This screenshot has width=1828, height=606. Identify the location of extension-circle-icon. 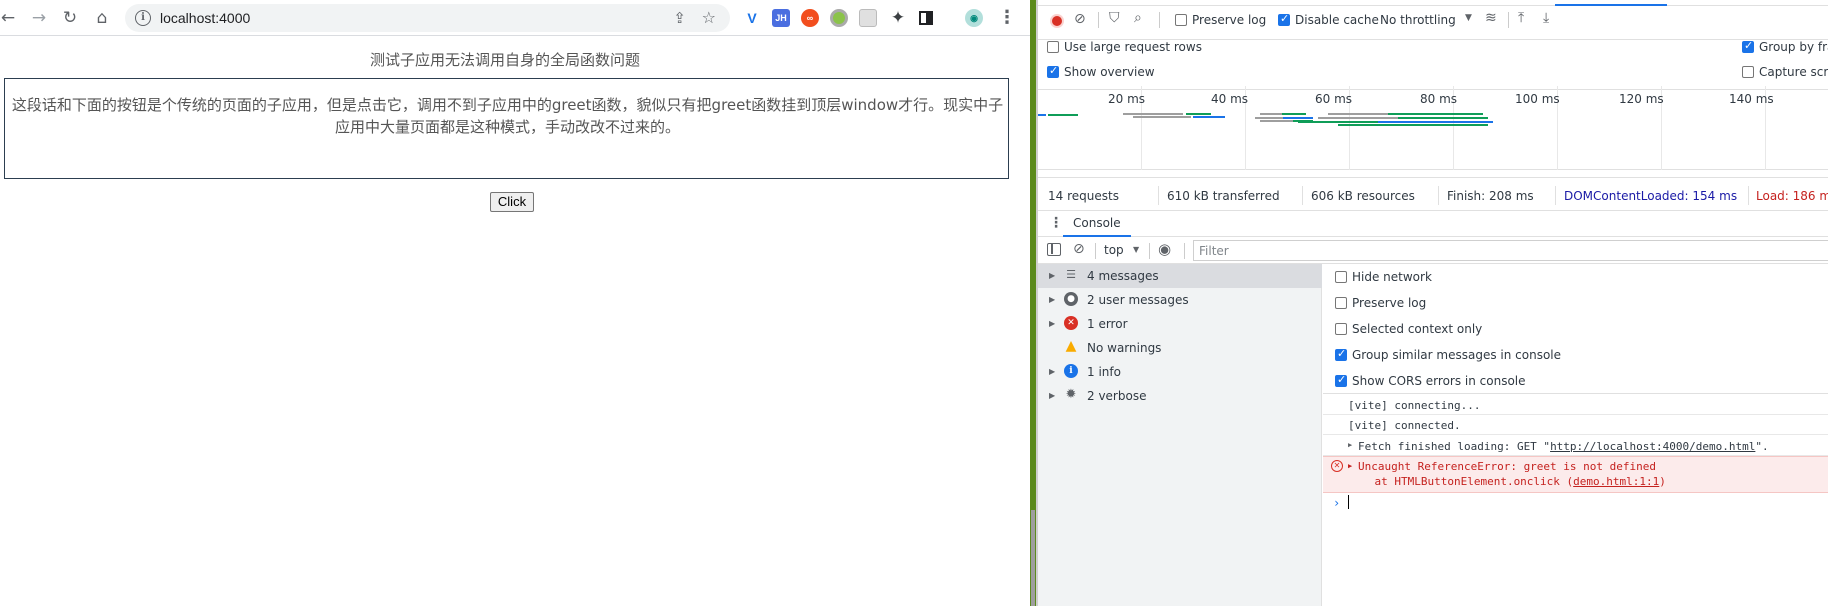
(839, 18).